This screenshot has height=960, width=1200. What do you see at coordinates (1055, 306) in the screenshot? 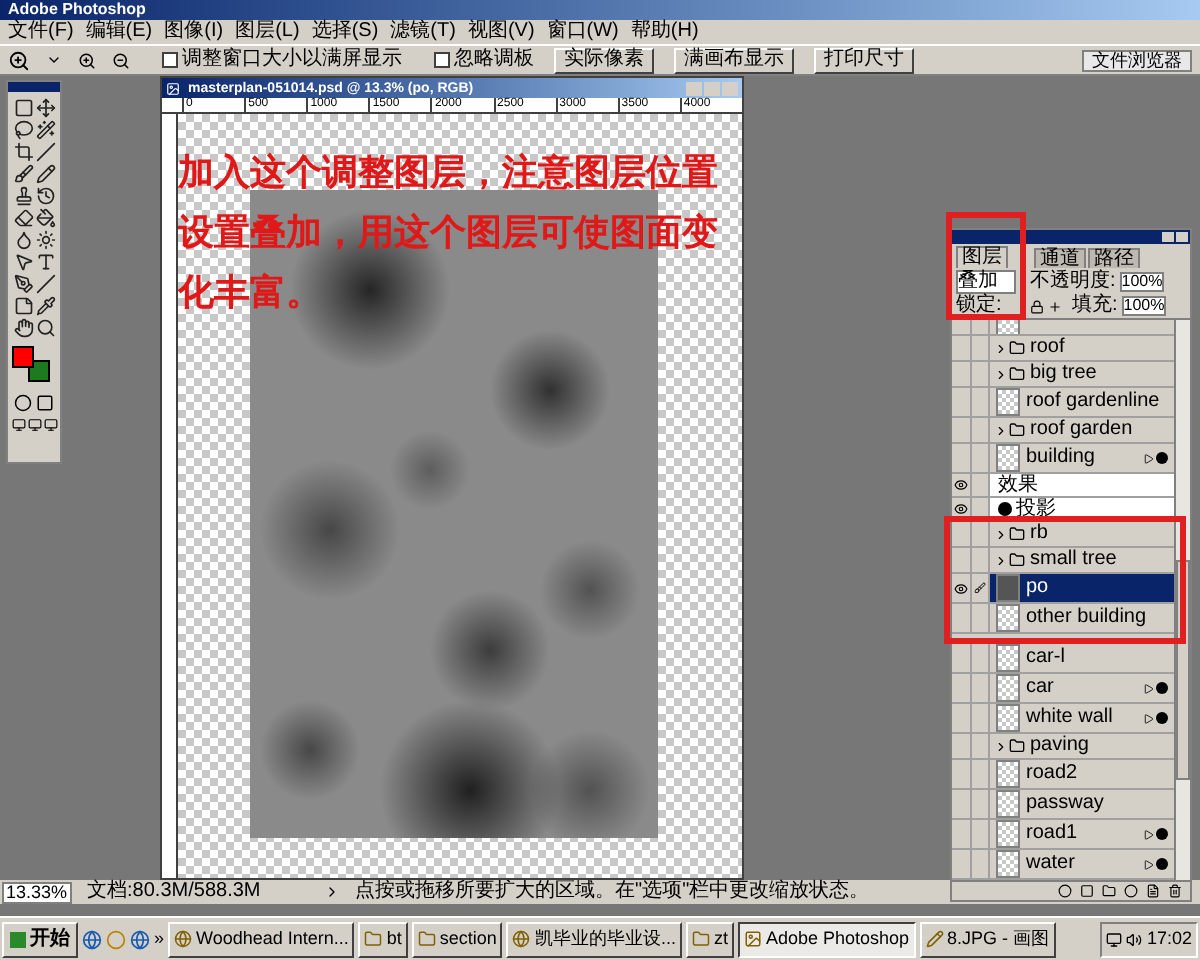
I see `lock-position-icon` at bounding box center [1055, 306].